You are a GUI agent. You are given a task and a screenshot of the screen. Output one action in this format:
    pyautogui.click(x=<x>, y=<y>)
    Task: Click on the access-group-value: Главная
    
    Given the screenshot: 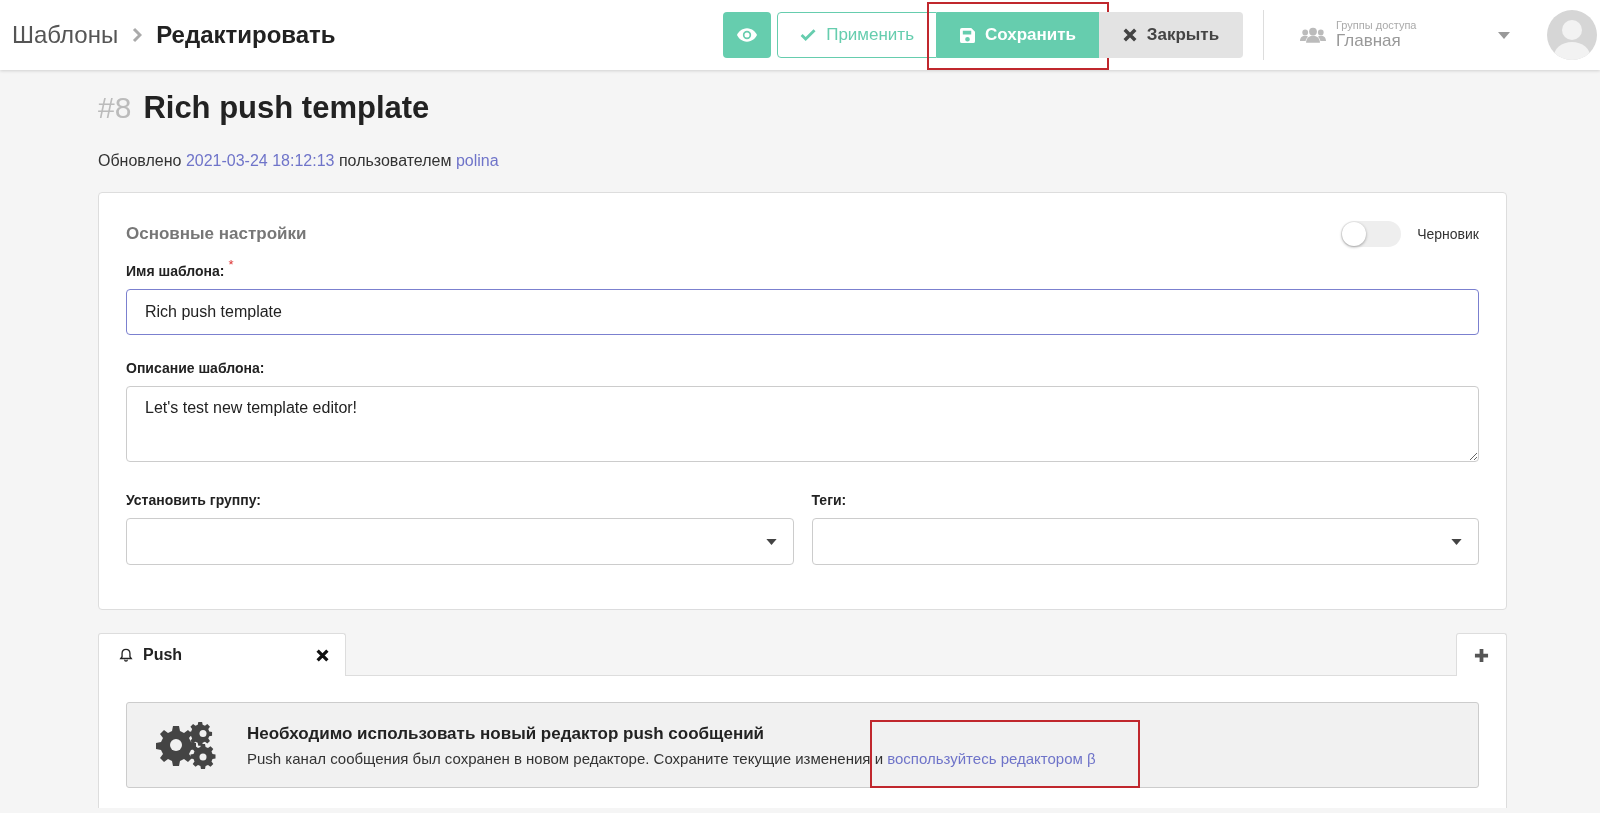 What is the action you would take?
    pyautogui.click(x=1369, y=41)
    